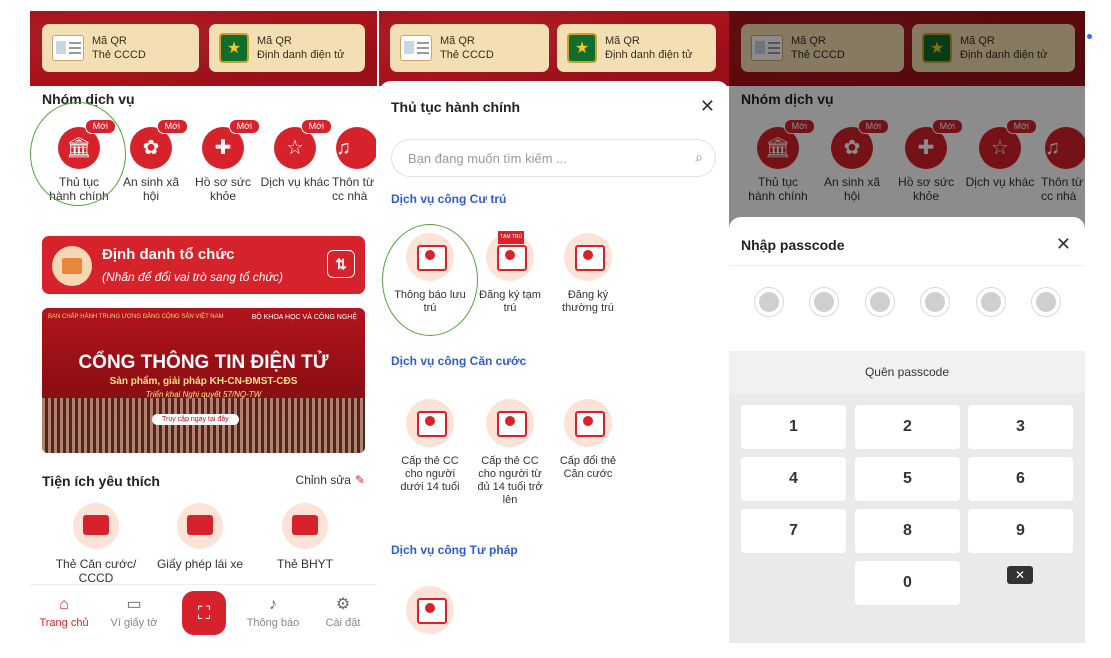 The width and height of the screenshot is (1111, 658). What do you see at coordinates (303, 144) in the screenshot?
I see `star-podium-icon: ☆ Mới` at bounding box center [303, 144].